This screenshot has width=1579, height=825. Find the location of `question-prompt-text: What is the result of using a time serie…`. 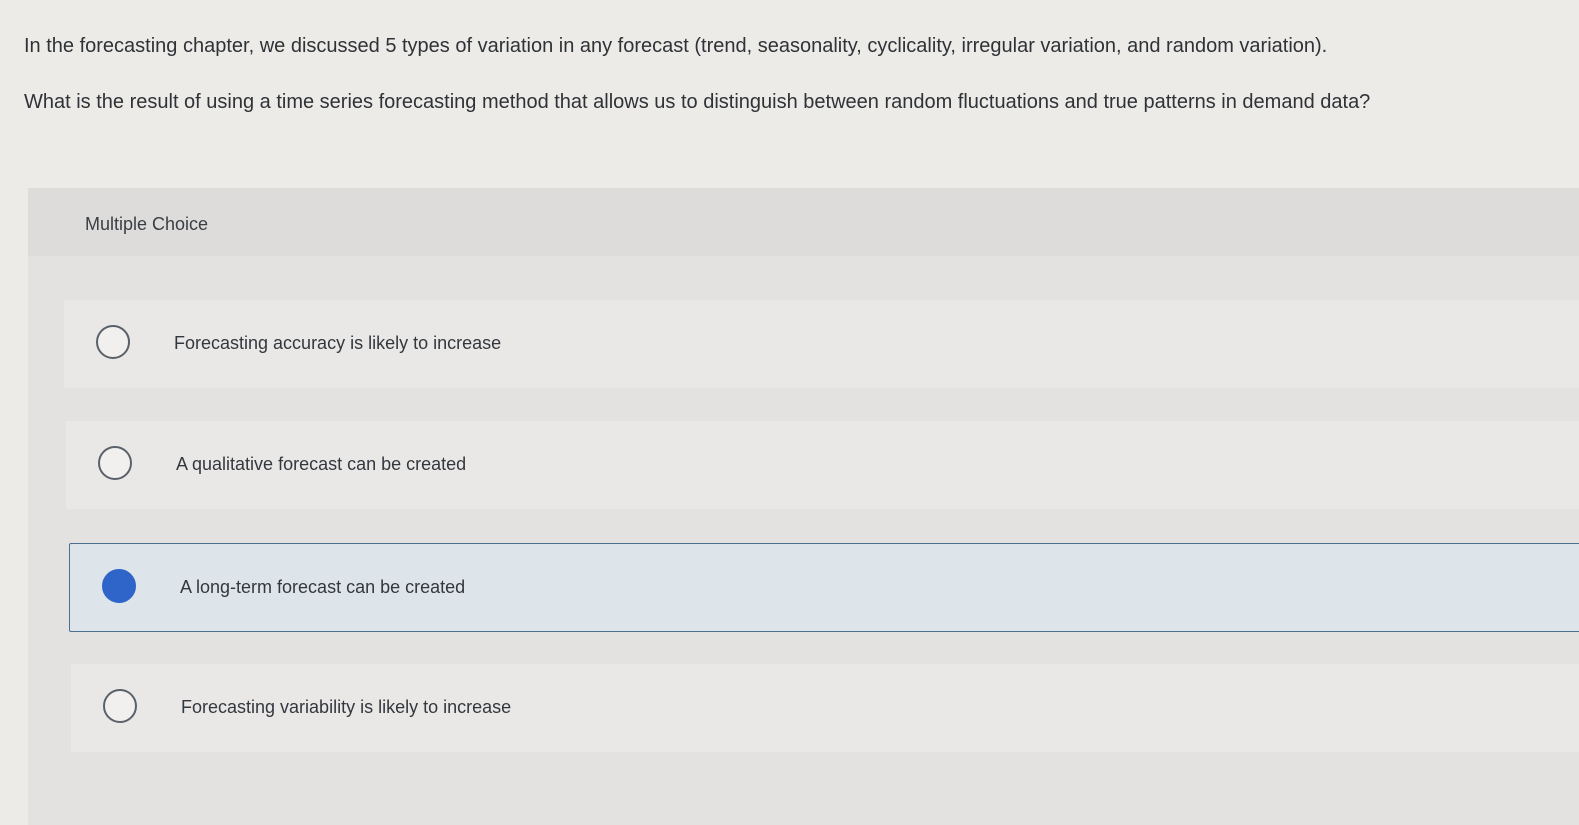

question-prompt-text: What is the result of using a time serie… is located at coordinates (697, 102).